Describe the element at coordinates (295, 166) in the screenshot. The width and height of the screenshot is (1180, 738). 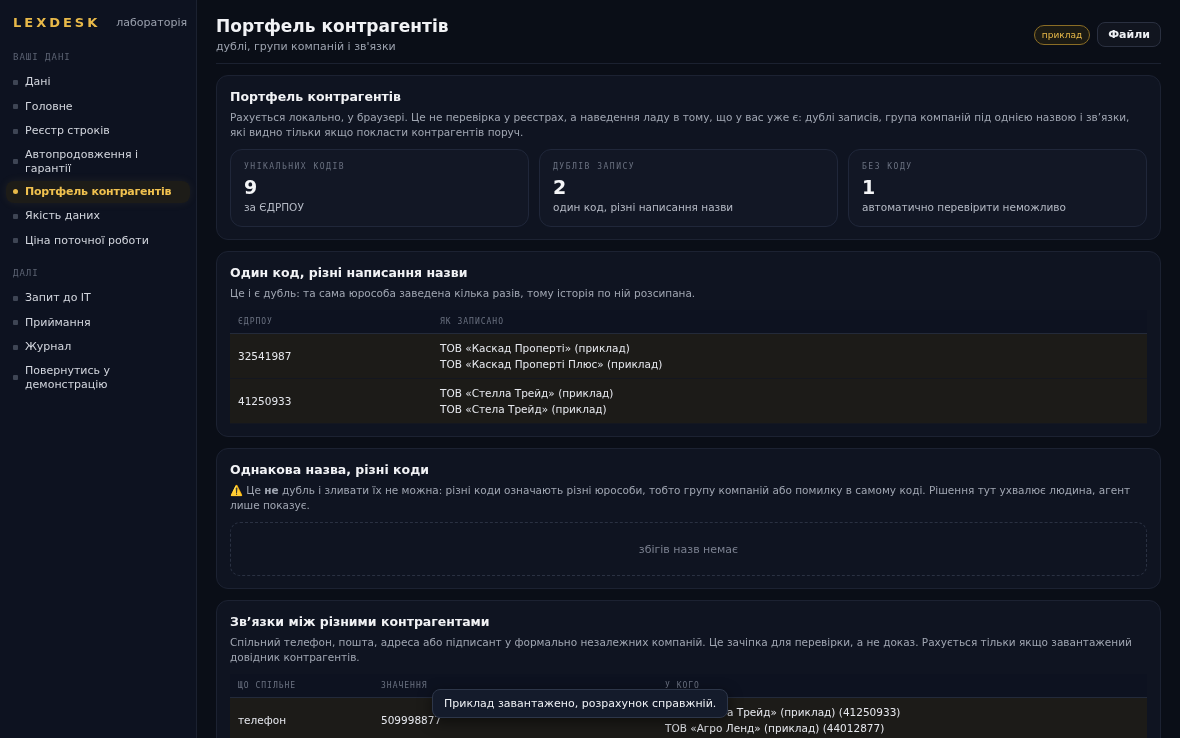
I see `stat-label: УНІКАЛЬНИХ КОДІВ` at that location.